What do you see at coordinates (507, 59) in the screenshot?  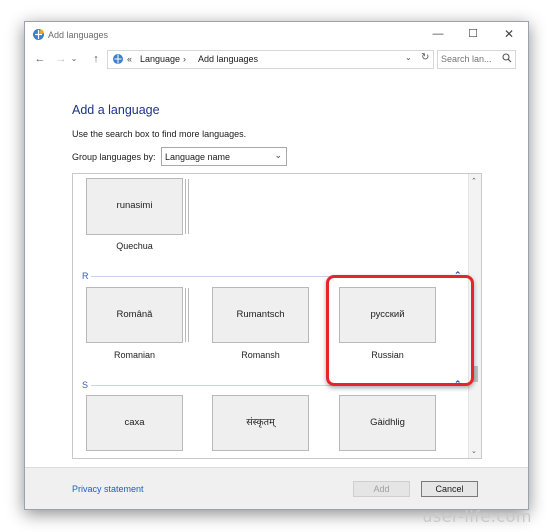 I see `search-icon` at bounding box center [507, 59].